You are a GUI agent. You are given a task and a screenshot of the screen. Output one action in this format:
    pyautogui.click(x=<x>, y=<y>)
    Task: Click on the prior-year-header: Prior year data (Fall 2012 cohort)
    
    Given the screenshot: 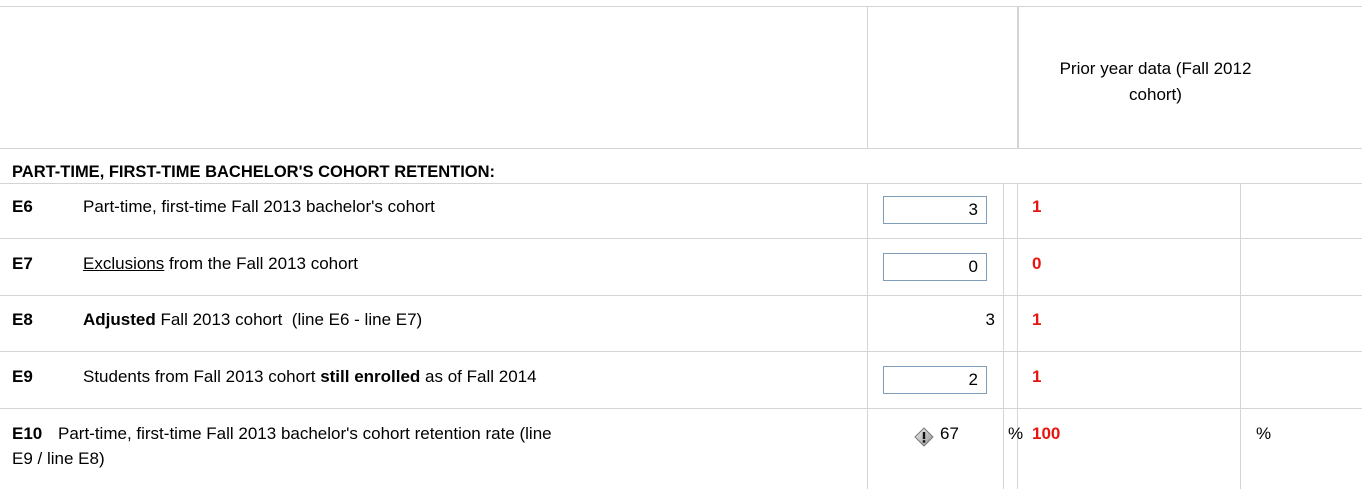 What is the action you would take?
    pyautogui.click(x=1155, y=81)
    